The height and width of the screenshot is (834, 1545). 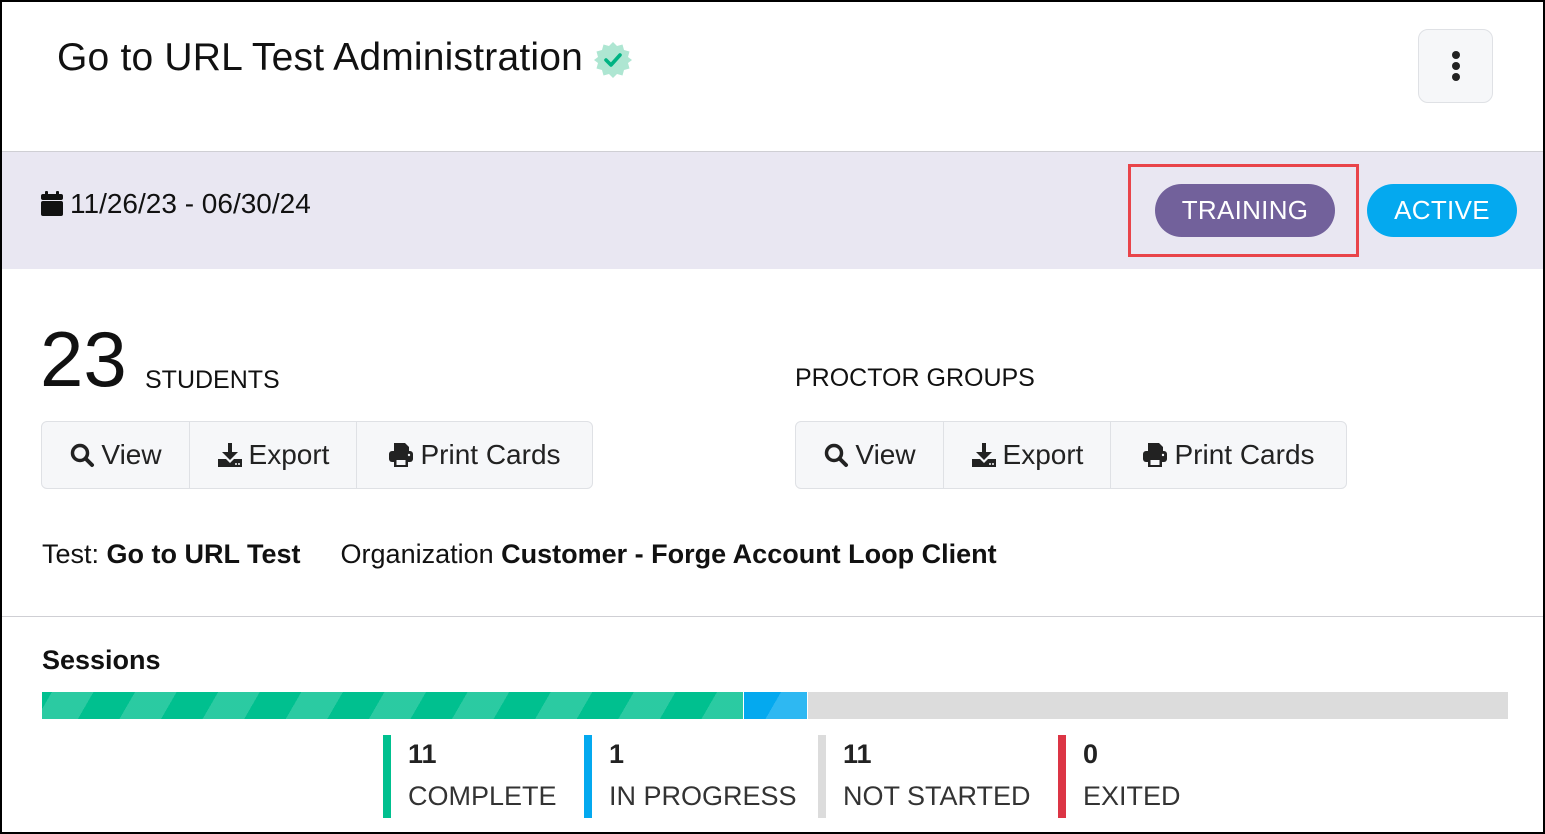 I want to click on training-badge: TRAINING, so click(x=1245, y=210).